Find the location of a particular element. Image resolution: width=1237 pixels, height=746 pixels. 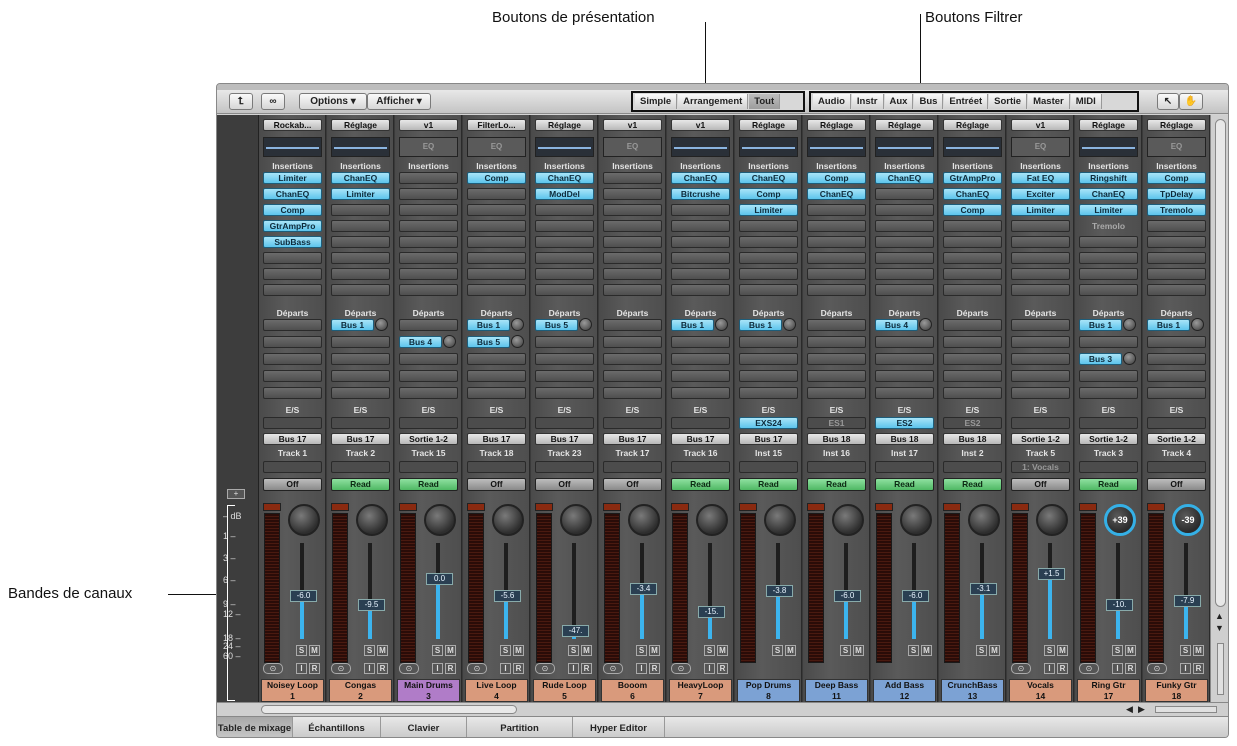

insert-slot: Bitcrushe is located at coordinates (700, 194).